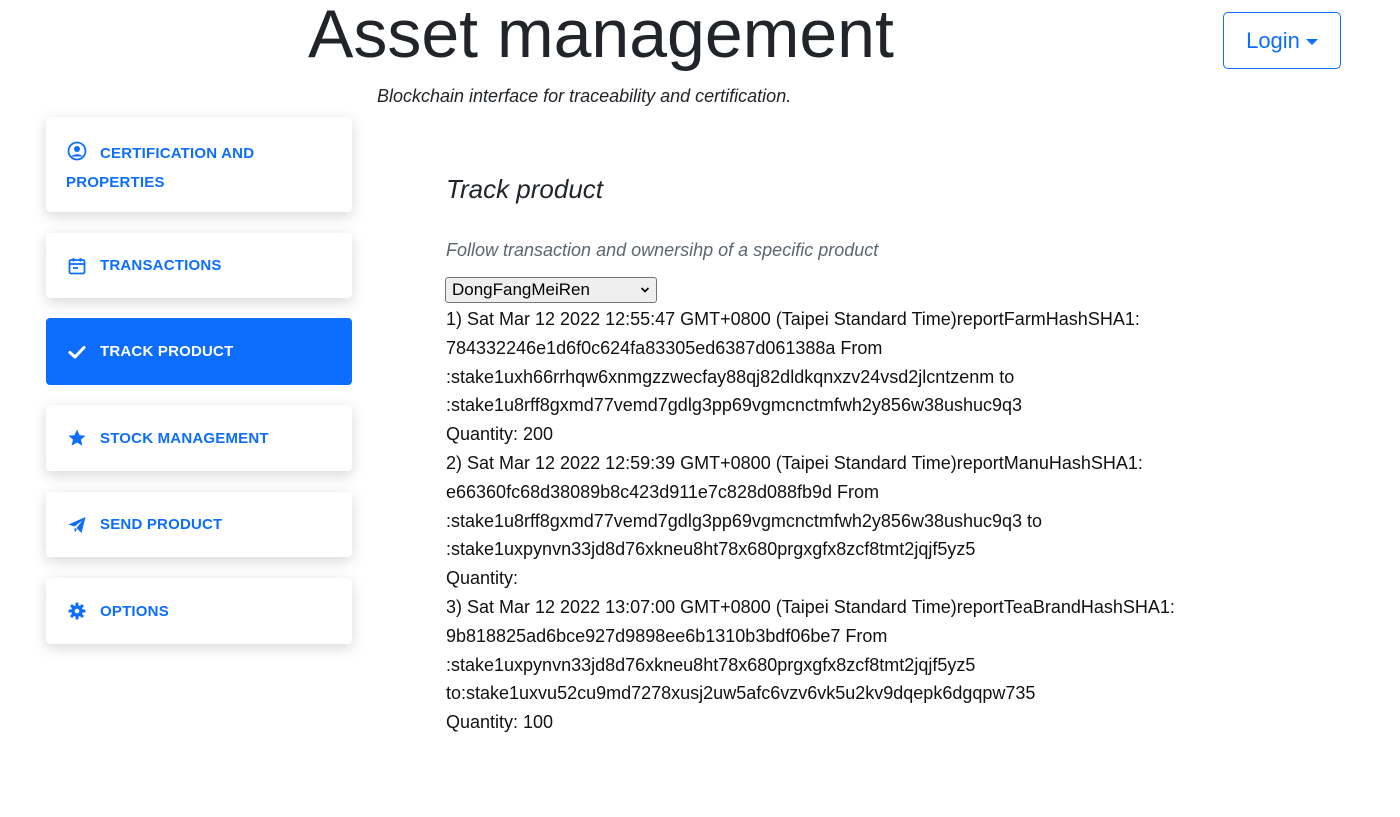 This screenshot has height=817, width=1400. Describe the element at coordinates (199, 164) in the screenshot. I see `sidebar-item-certification: CERTIFICATION AND PROPERTIES` at that location.